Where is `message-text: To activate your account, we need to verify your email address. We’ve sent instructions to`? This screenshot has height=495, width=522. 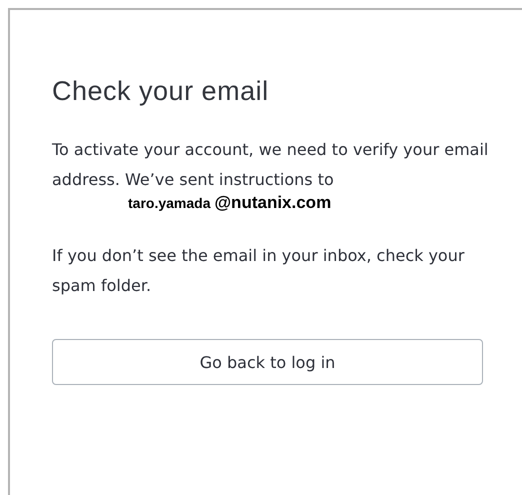 message-text: To activate your account, we need to verify your email address. We’ve sent instructions to is located at coordinates (271, 165).